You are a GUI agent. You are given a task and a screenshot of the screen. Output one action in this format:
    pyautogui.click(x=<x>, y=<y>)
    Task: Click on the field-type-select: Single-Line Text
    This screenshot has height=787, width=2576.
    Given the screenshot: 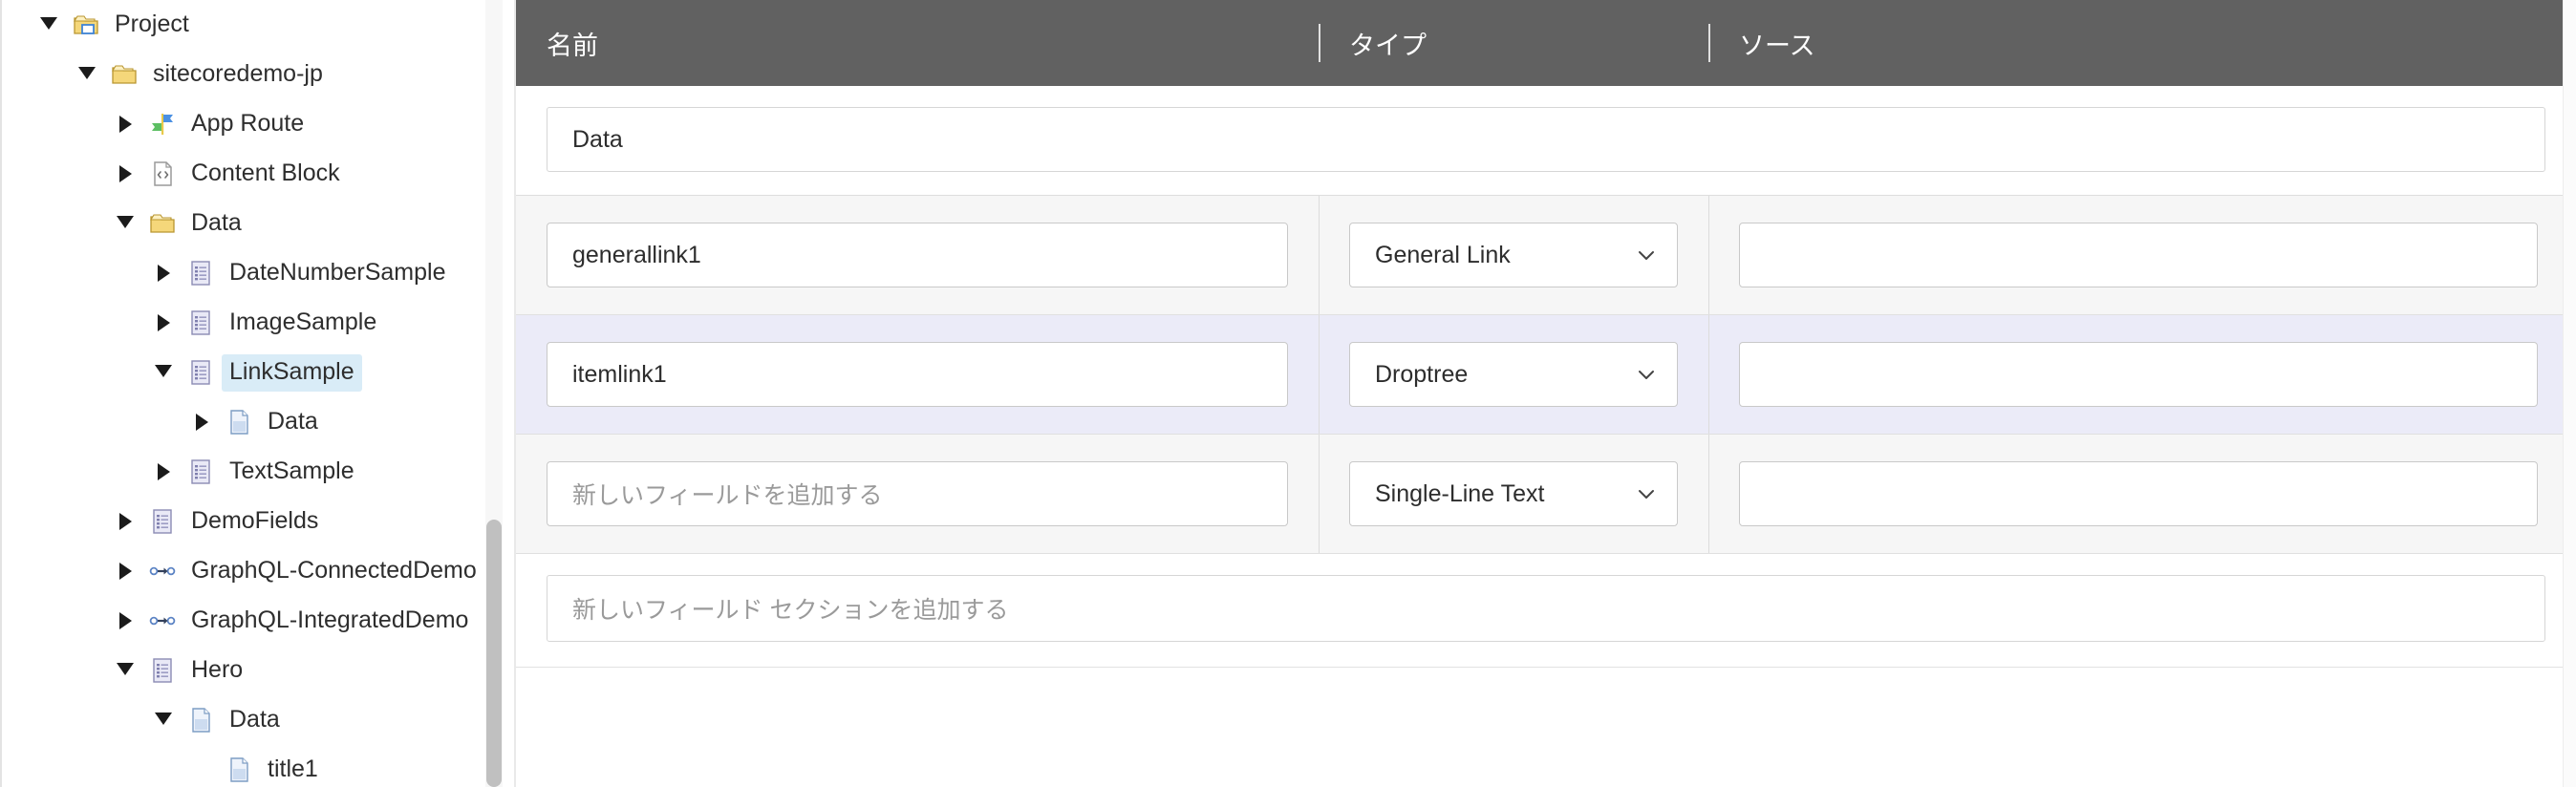 What is the action you would take?
    pyautogui.click(x=1513, y=493)
    